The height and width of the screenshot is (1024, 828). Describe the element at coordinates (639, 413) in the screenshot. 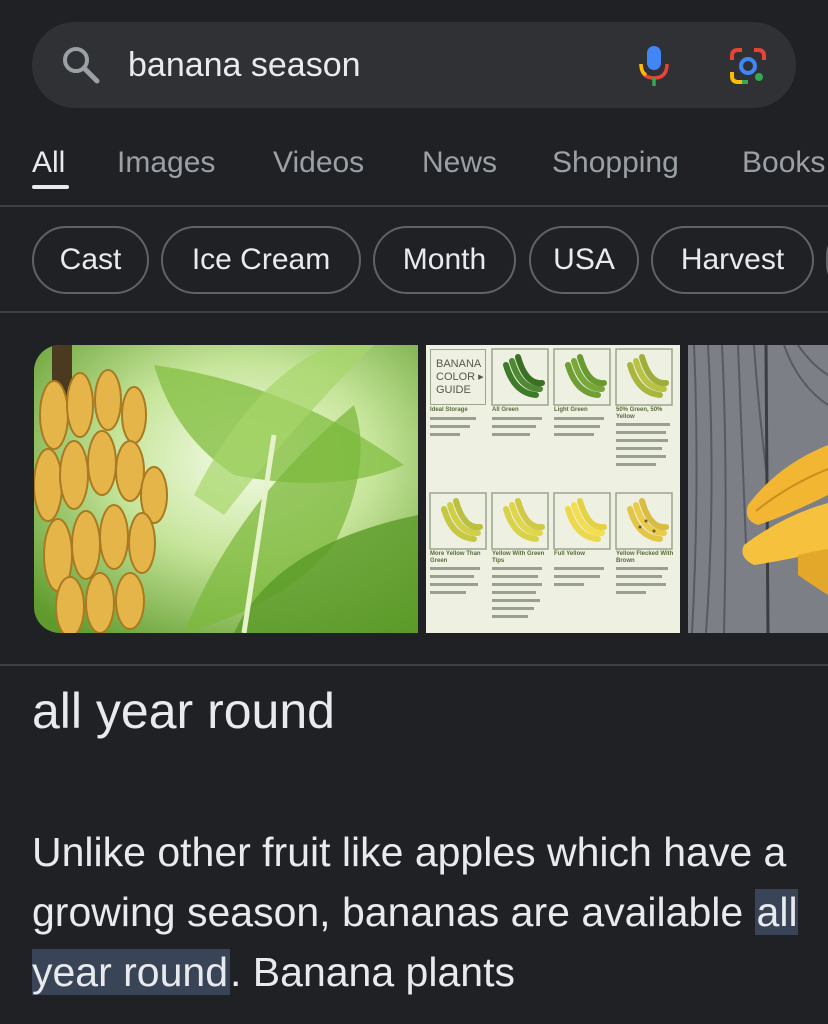

I see `guide-label: 50% Green, 50% Yellow` at that location.